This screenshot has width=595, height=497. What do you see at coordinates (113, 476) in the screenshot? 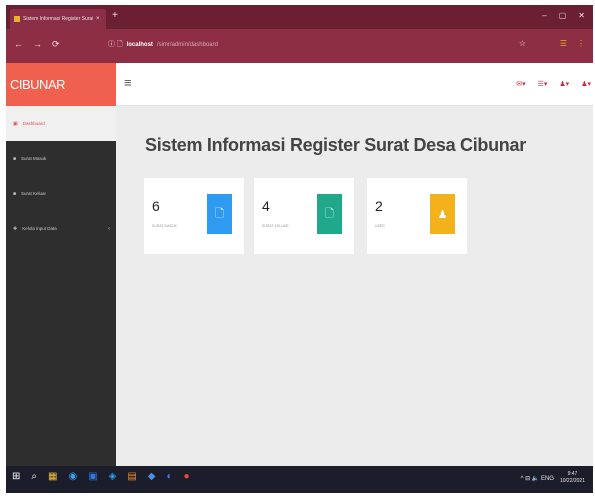
I see `editor-icon: ◈` at bounding box center [113, 476].